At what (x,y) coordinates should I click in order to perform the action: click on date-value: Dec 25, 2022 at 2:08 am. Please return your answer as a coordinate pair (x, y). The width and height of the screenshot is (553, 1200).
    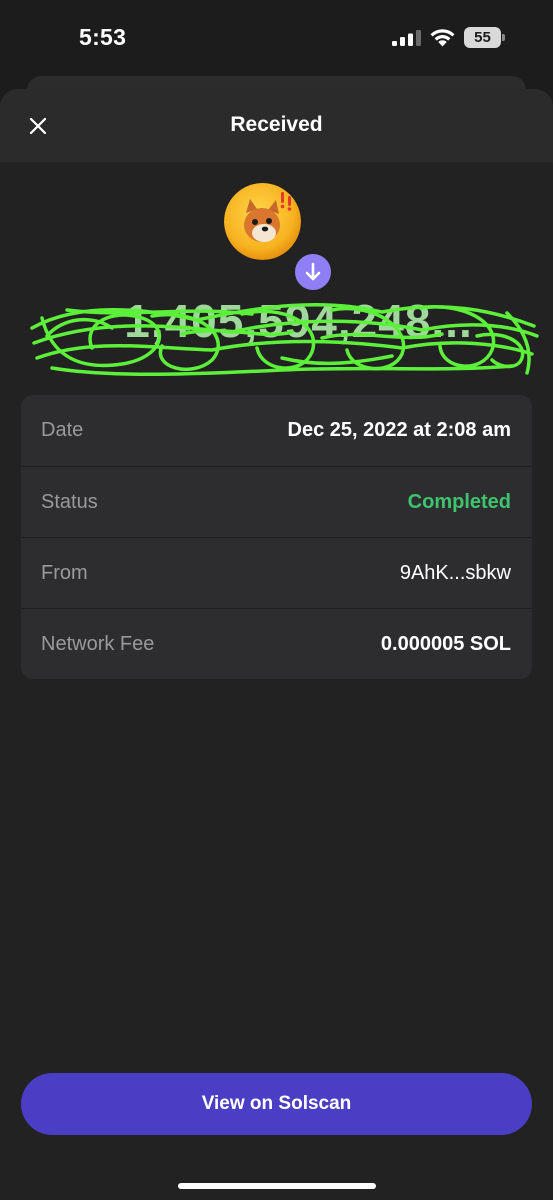
    Looking at the image, I should click on (399, 430).